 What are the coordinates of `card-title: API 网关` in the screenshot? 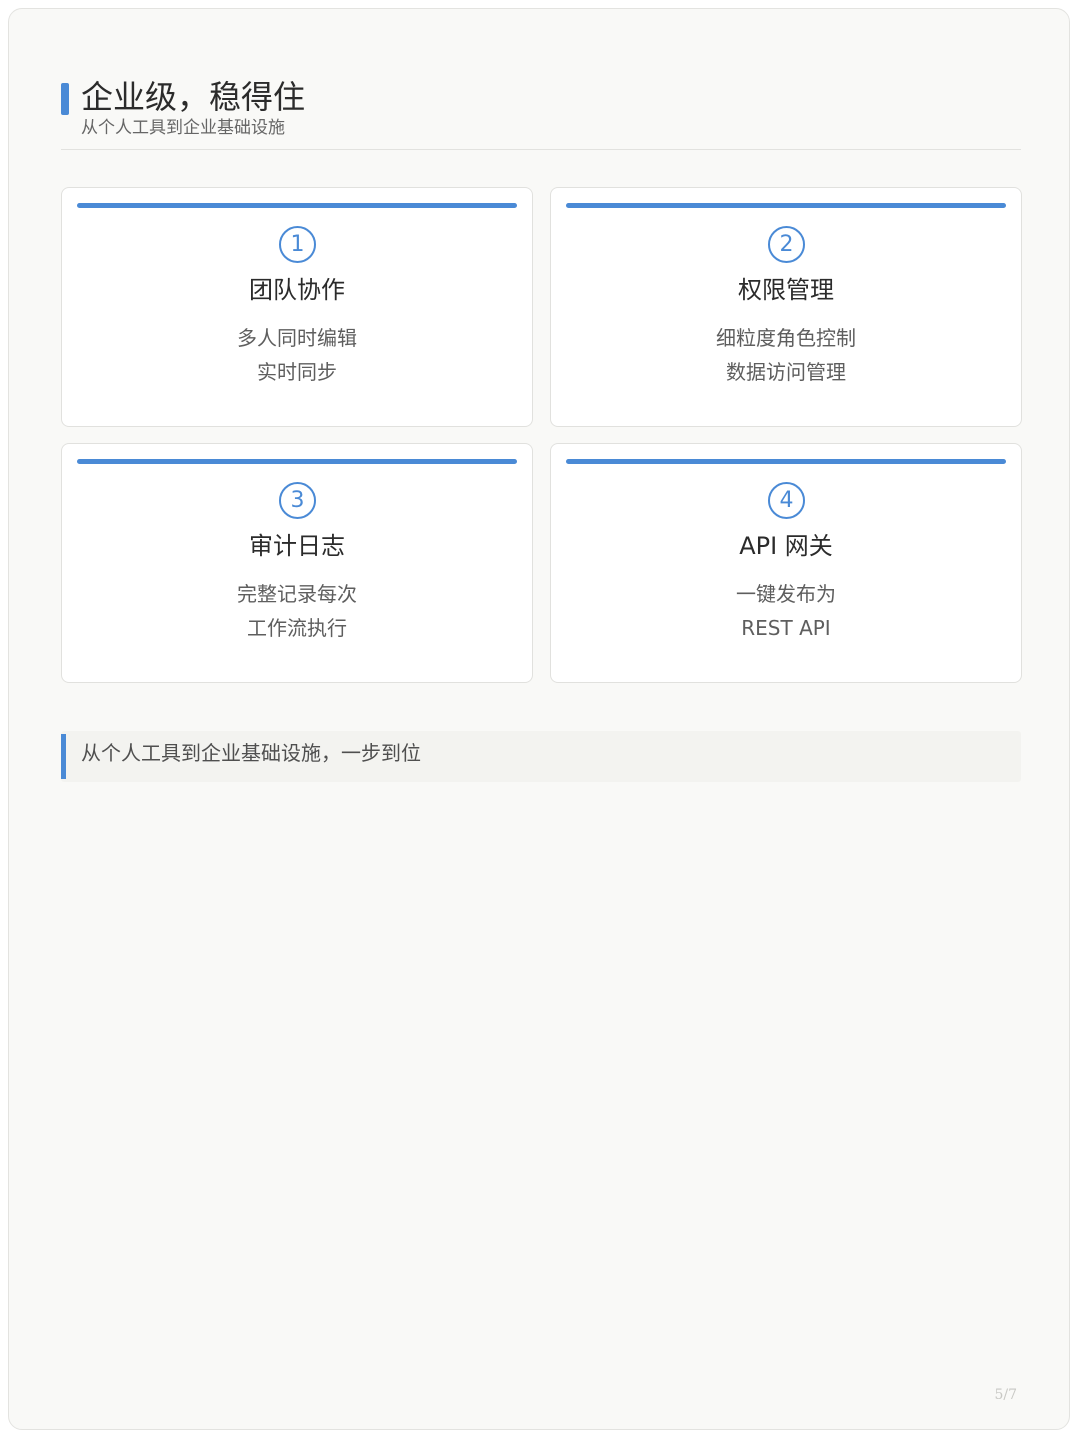 It's located at (786, 546).